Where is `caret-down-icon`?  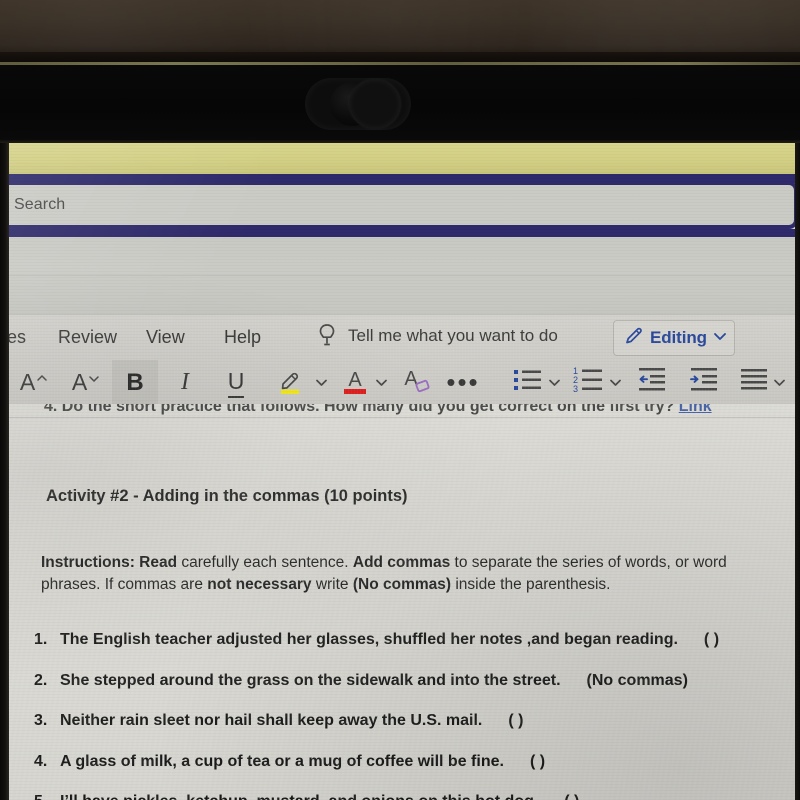 caret-down-icon is located at coordinates (94, 378).